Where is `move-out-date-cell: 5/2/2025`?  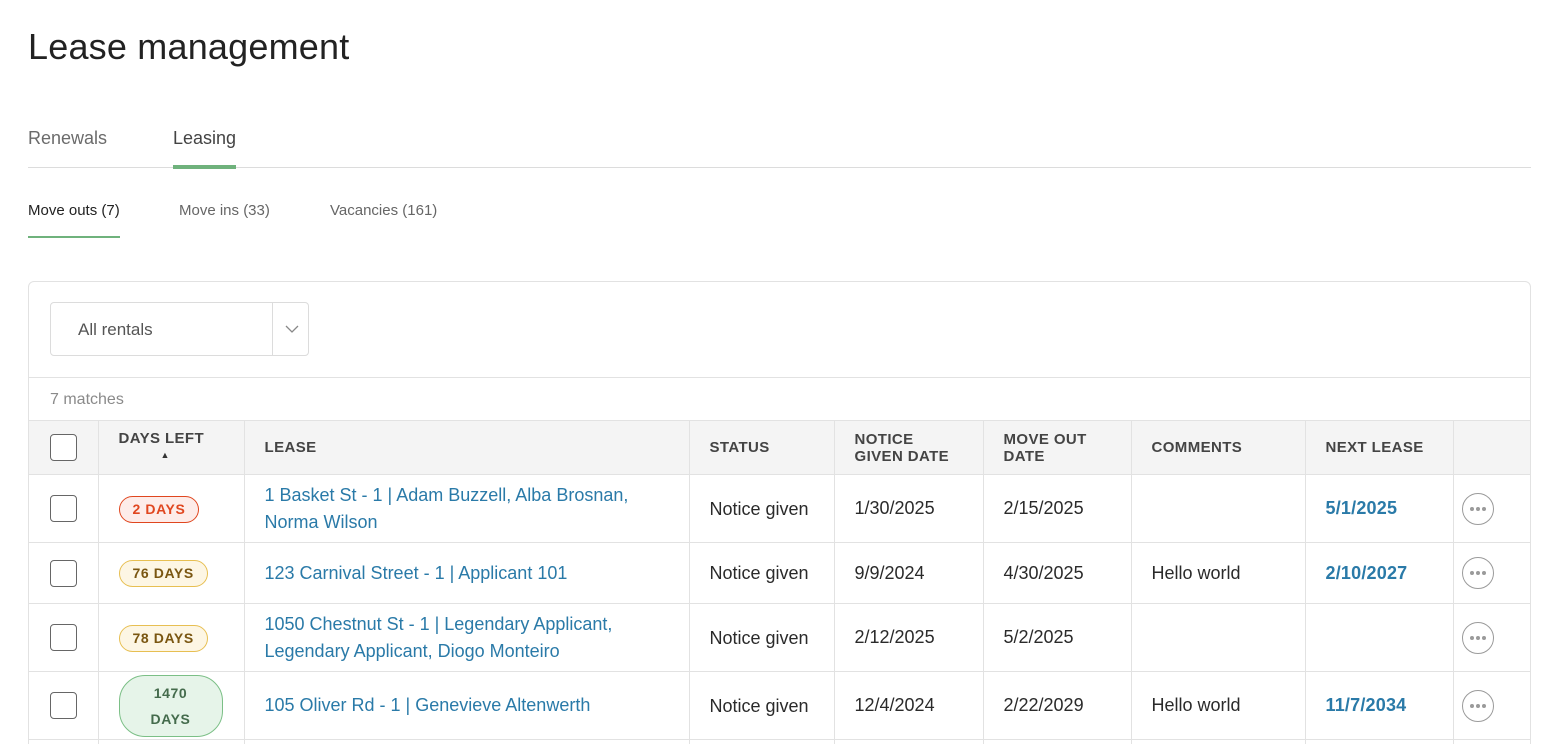 move-out-date-cell: 5/2/2025 is located at coordinates (1057, 637).